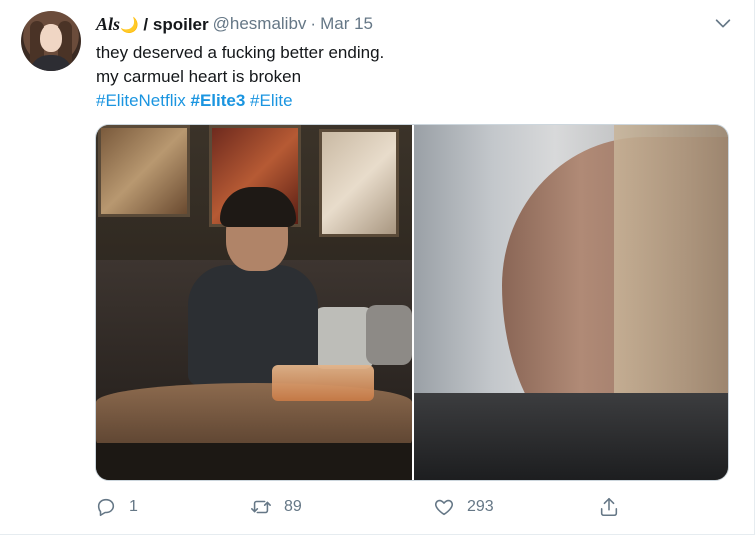  I want to click on author-name-rest: / spoiler, so click(173, 24).